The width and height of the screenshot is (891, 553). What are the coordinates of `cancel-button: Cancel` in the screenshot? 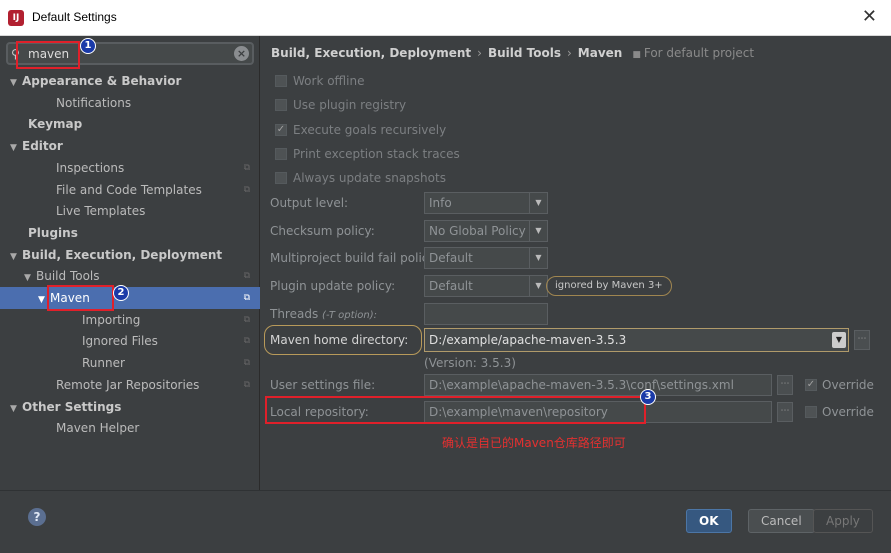 It's located at (781, 521).